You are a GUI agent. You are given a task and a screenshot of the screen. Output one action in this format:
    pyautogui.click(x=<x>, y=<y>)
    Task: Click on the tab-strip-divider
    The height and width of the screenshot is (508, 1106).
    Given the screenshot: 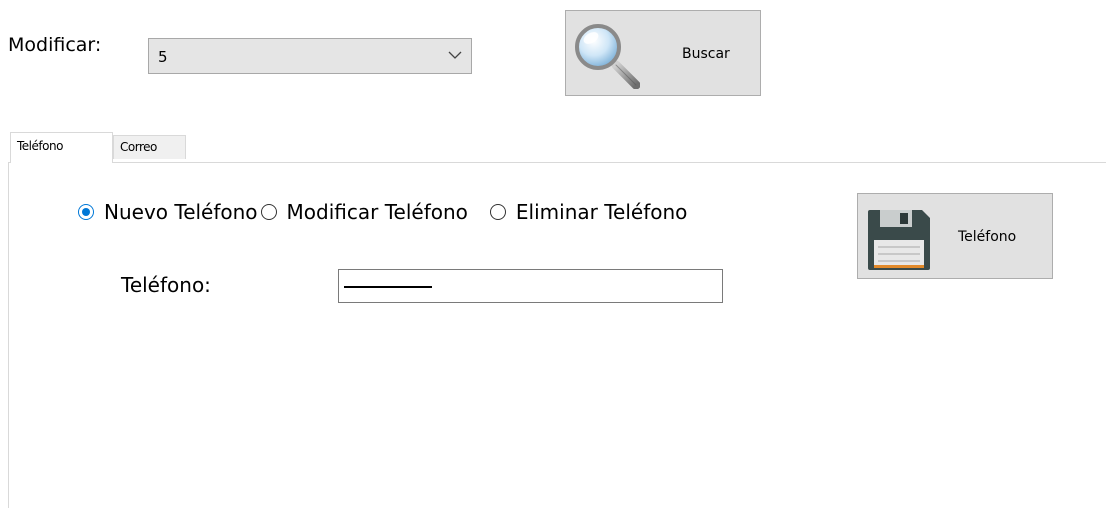 What is the action you would take?
    pyautogui.click(x=557, y=162)
    